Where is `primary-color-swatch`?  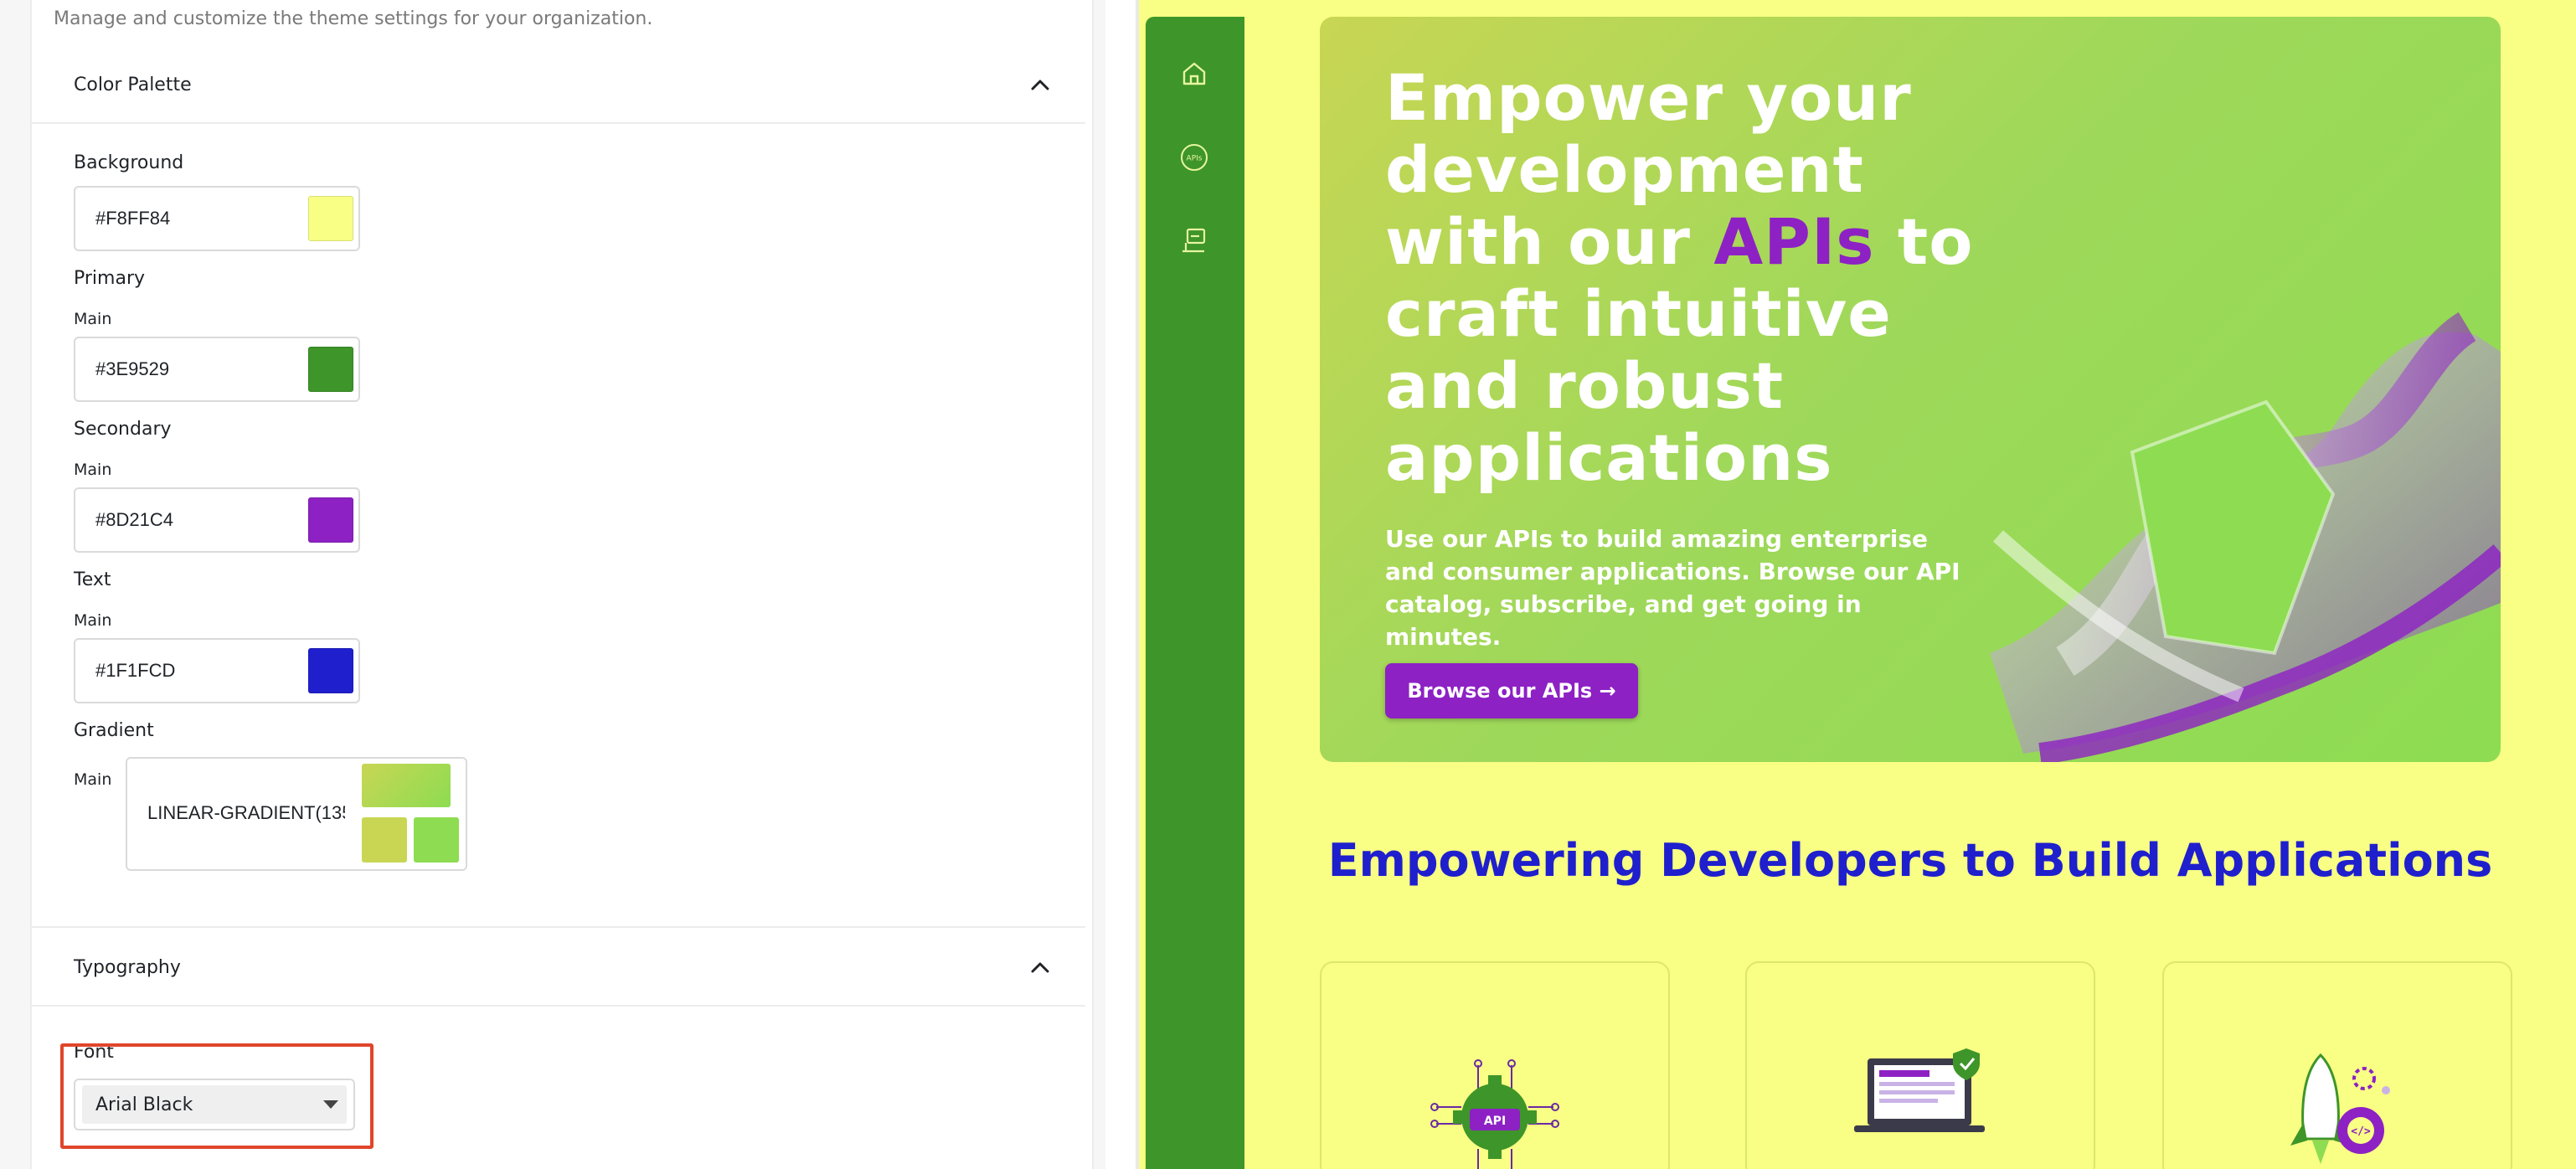
primary-color-swatch is located at coordinates (330, 369).